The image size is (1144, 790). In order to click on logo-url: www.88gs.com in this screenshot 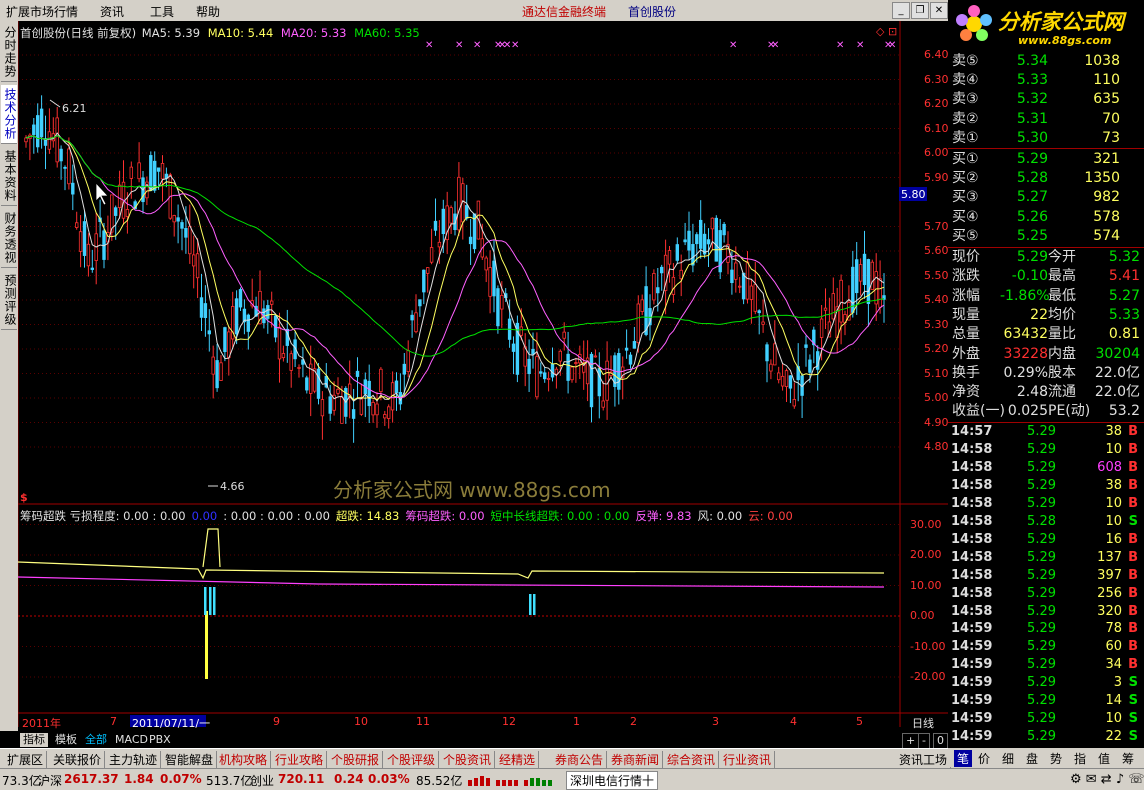, I will do `click(1065, 40)`.